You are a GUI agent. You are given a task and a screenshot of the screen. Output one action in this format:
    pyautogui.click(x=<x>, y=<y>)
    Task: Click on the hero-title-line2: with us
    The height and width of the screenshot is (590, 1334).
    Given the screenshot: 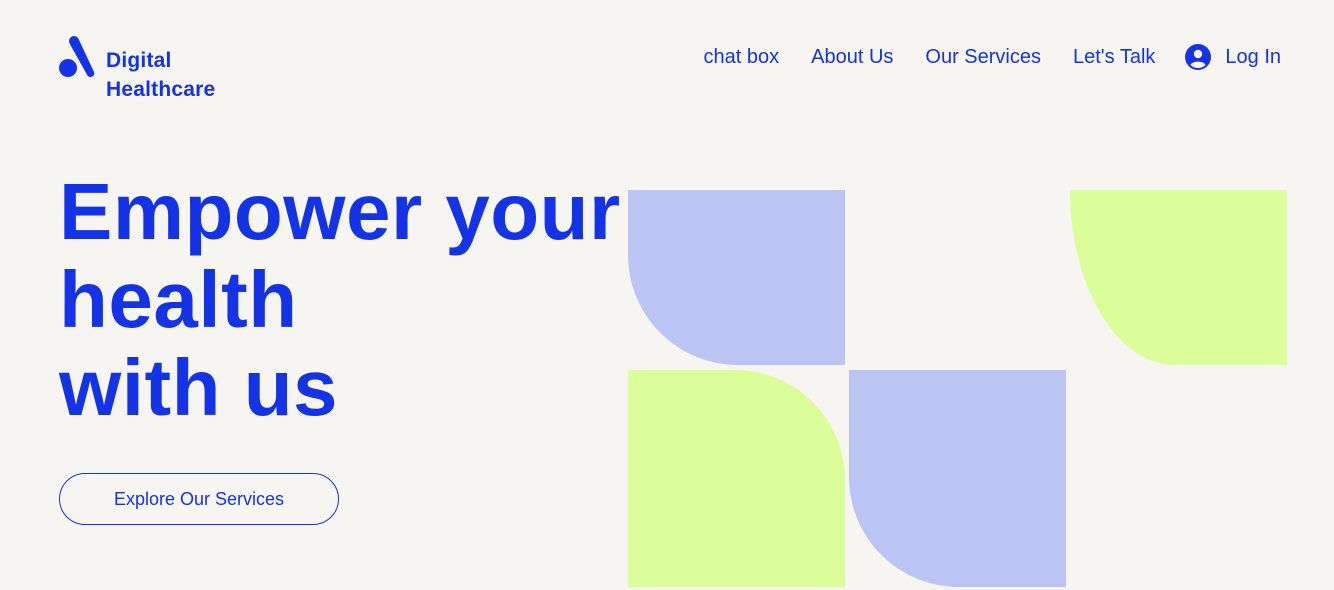 What is the action you would take?
    pyautogui.click(x=199, y=387)
    